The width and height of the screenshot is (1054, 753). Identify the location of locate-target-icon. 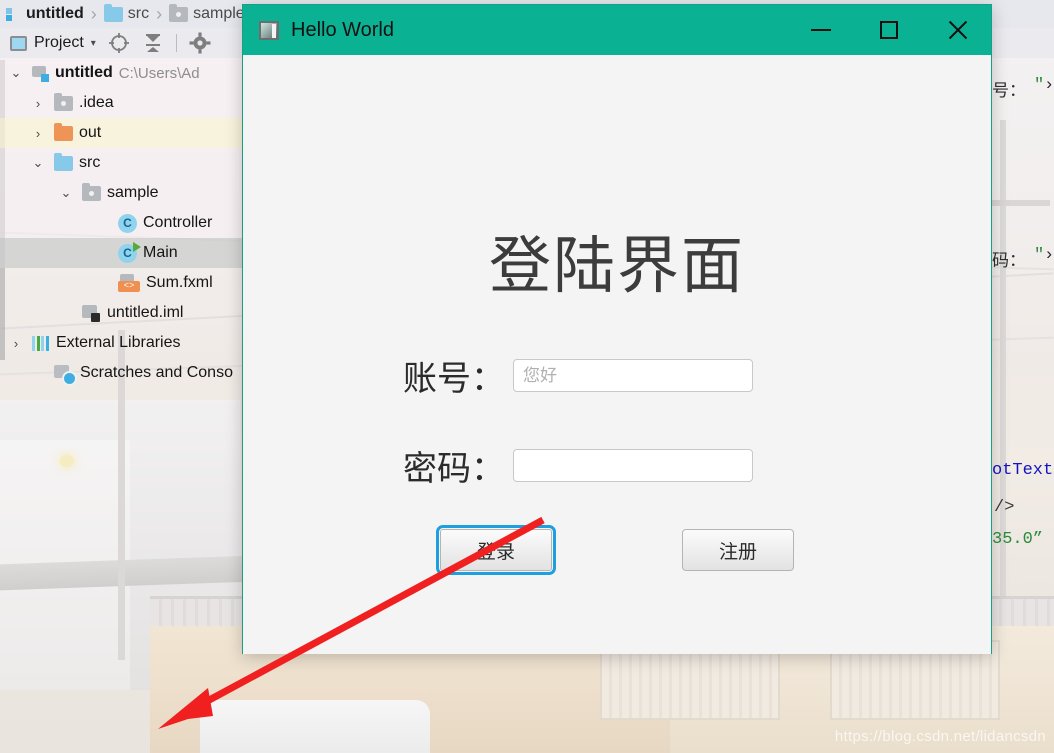
(119, 43).